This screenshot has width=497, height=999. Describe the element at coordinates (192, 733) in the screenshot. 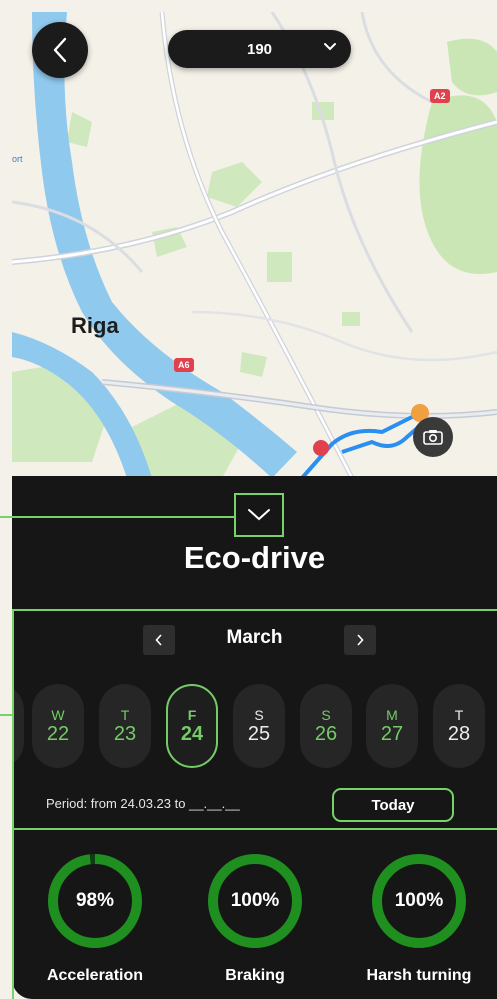

I see `day-number: 24` at that location.